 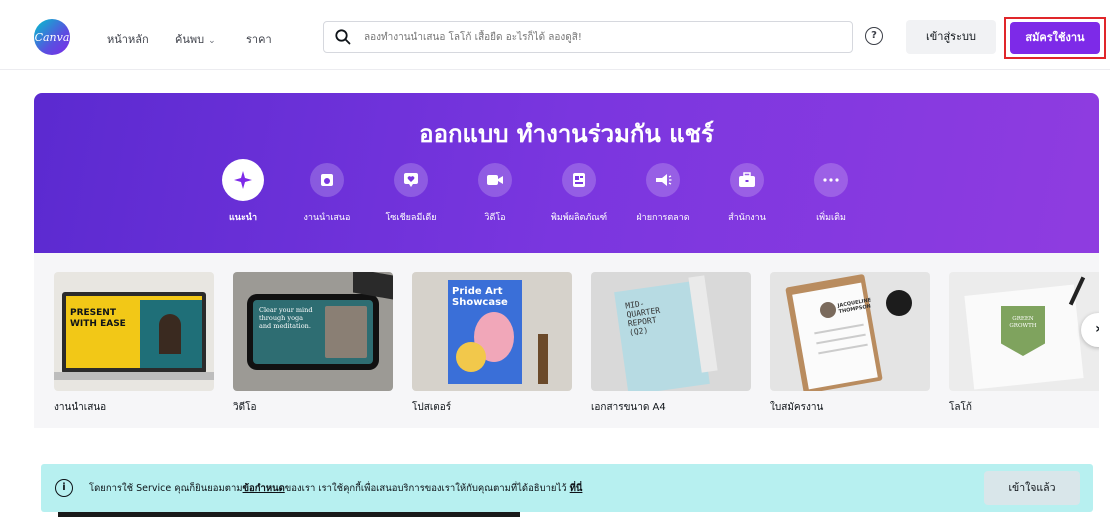 What do you see at coordinates (960, 407) in the screenshot?
I see `template-card-label: โลโก้` at bounding box center [960, 407].